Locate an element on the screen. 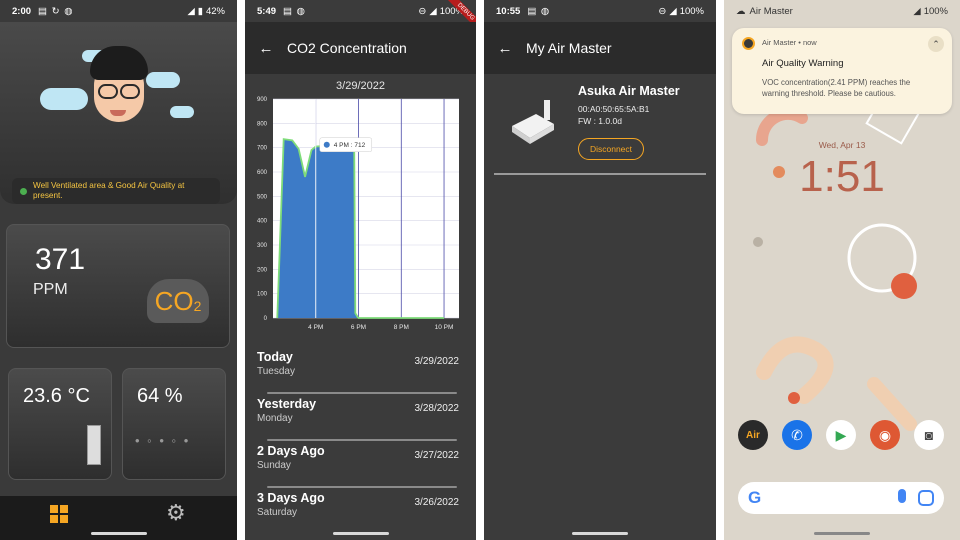  day-weekday: Tuesday is located at coordinates (276, 371).